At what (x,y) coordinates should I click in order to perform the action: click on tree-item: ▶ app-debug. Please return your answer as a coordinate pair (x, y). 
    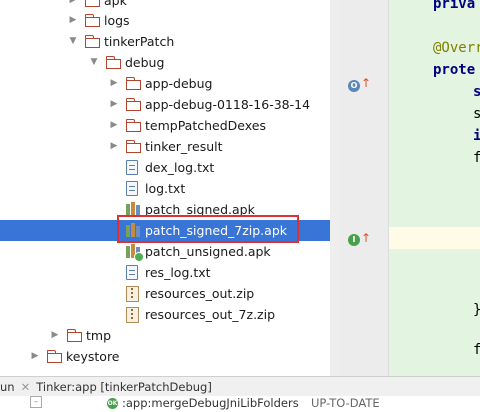
    Looking at the image, I should click on (170, 83).